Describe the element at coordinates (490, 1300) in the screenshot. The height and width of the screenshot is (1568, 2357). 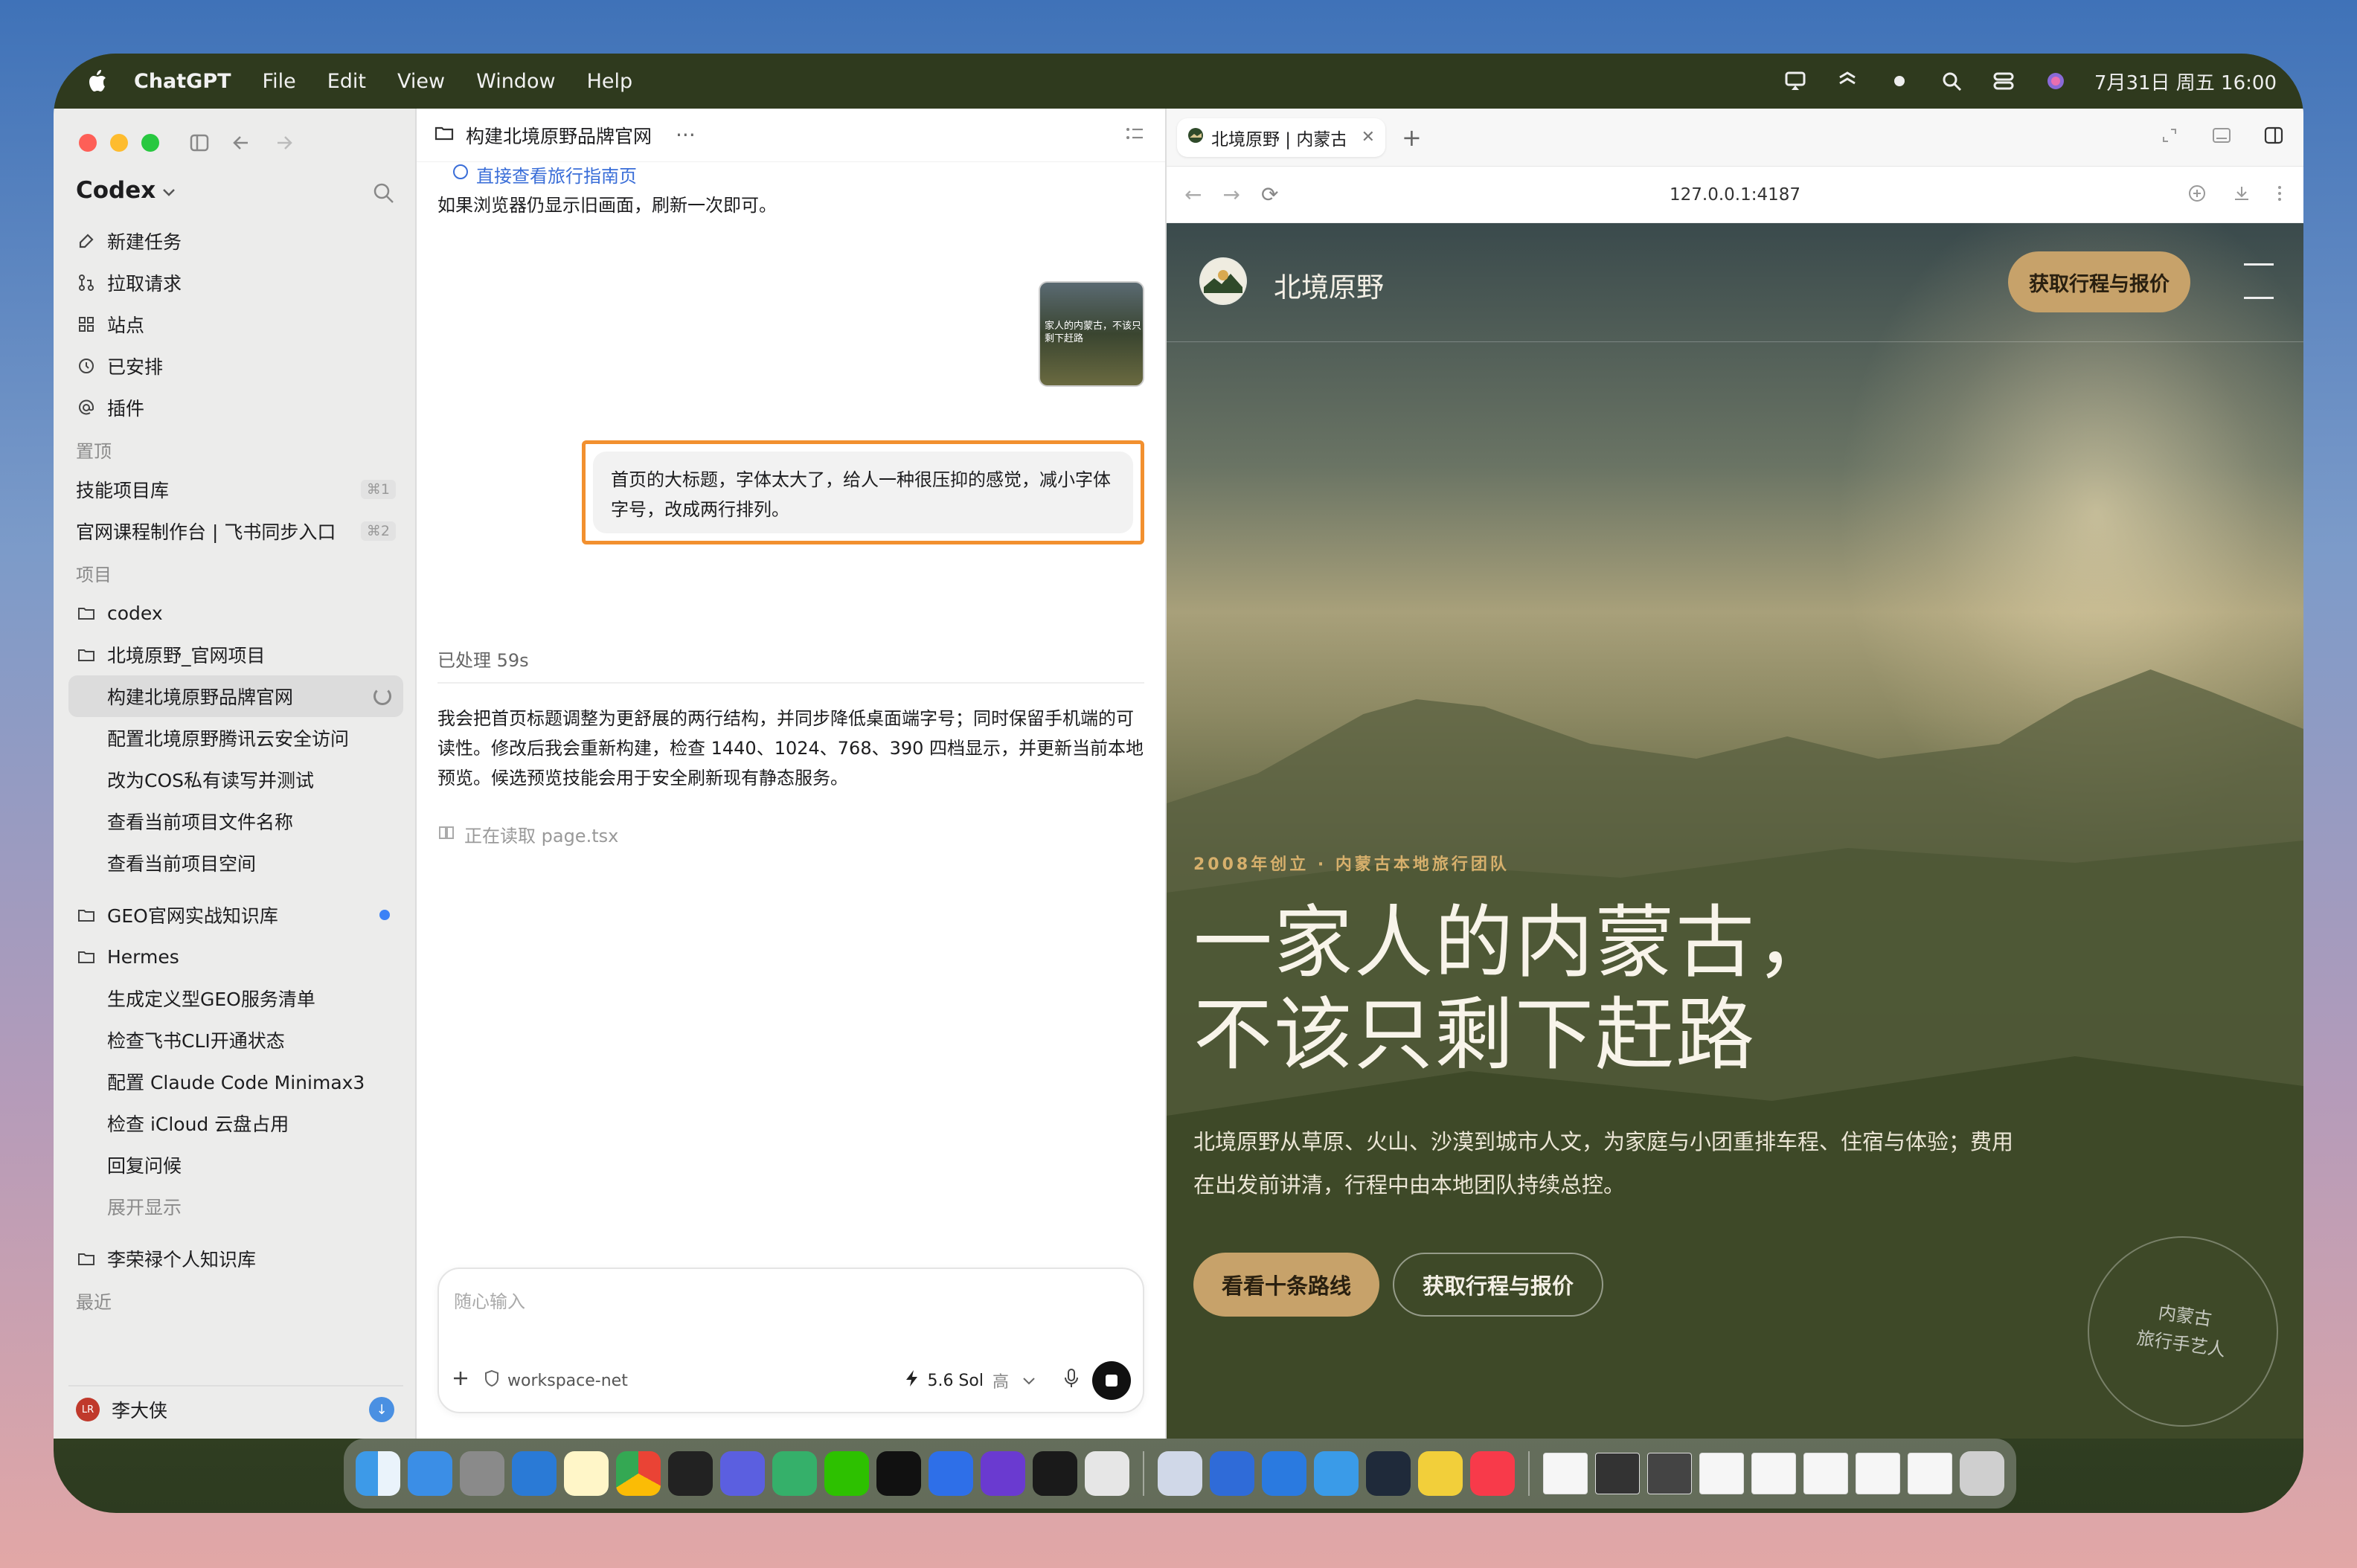
I see `composer-input: 随心输入` at that location.